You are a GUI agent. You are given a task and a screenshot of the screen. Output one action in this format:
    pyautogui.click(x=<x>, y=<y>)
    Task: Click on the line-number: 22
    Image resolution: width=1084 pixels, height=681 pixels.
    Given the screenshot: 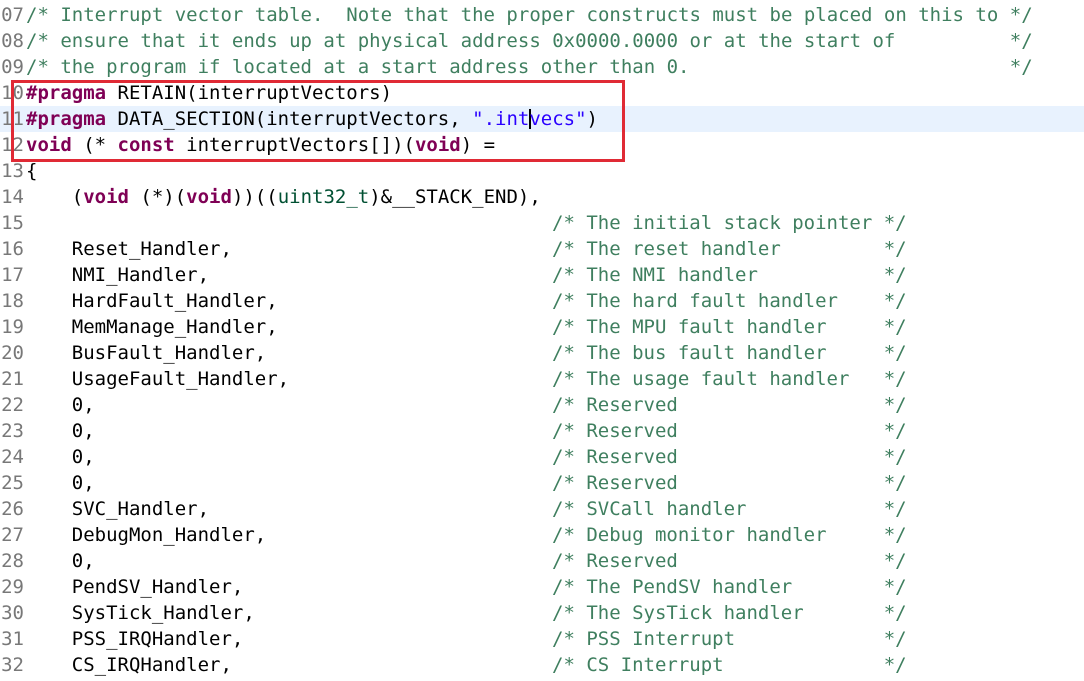 What is the action you would take?
    pyautogui.click(x=12, y=405)
    